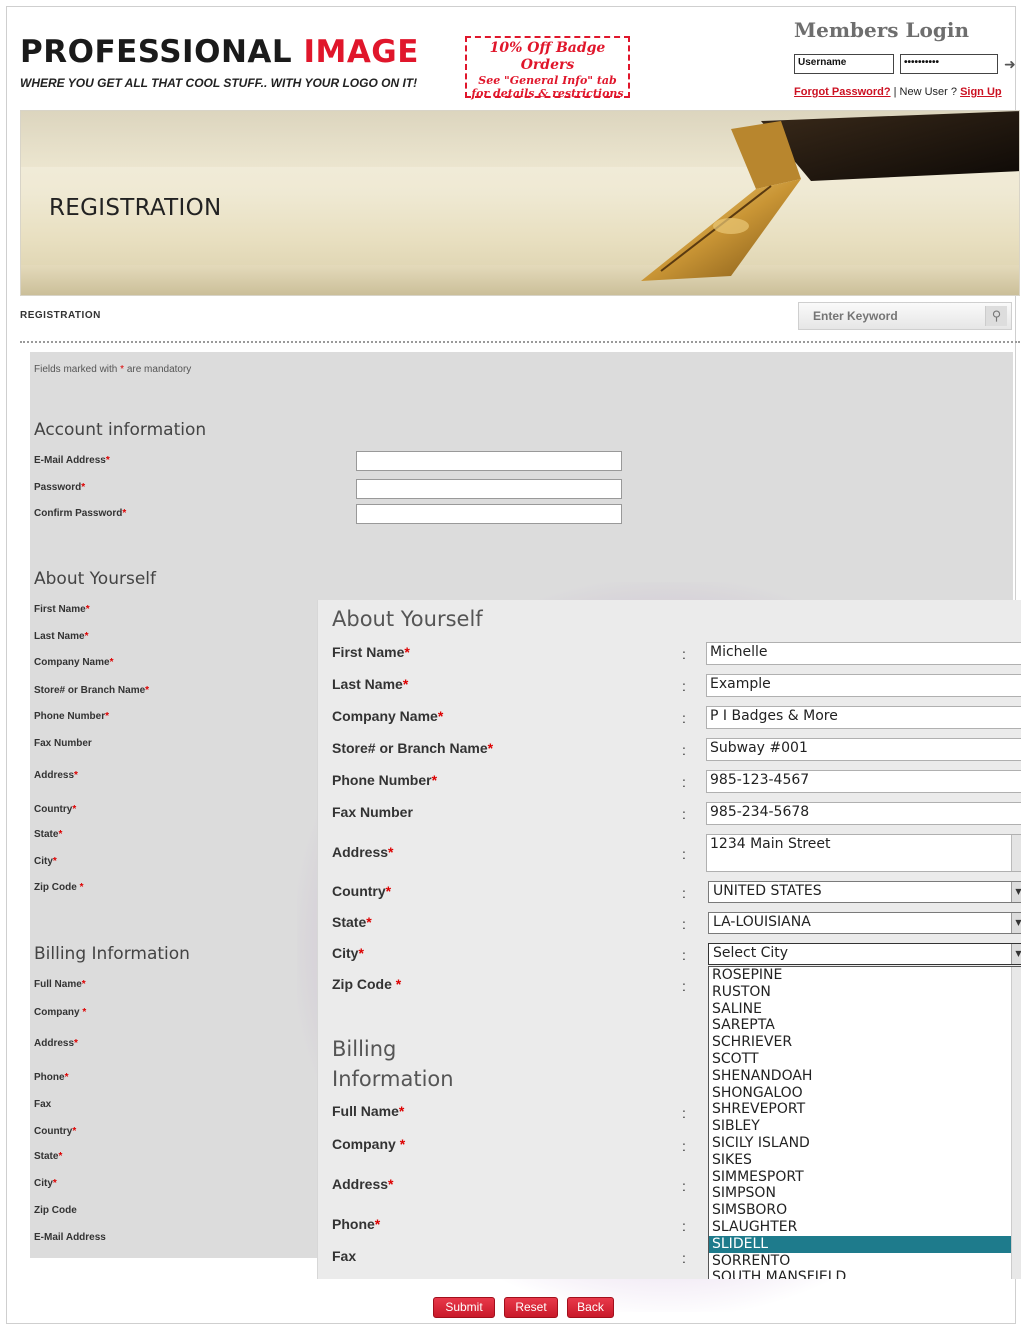  What do you see at coordinates (368, 1111) in the screenshot?
I see `label-billing-full-name: Full Name*` at bounding box center [368, 1111].